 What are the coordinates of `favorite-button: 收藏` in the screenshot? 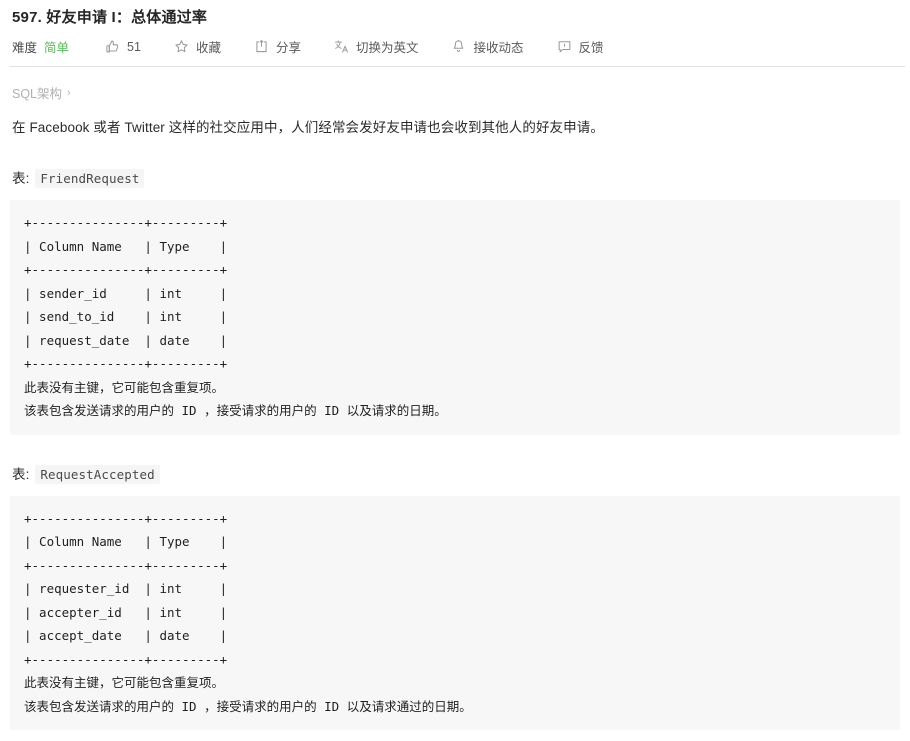 It's located at (197, 46).